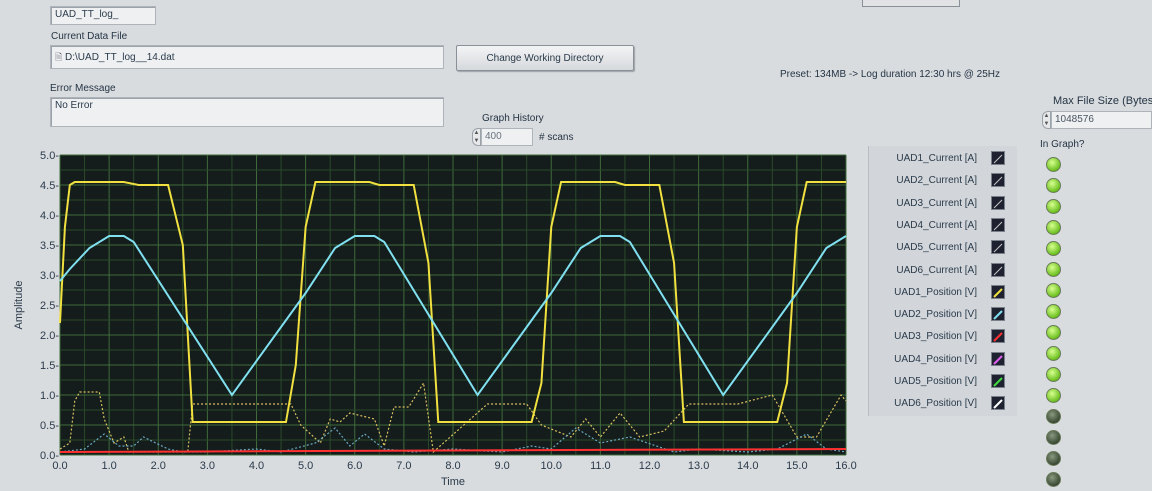 The width and height of the screenshot is (1152, 491). I want to click on y-tick-label: 5.0-, so click(49, 156).